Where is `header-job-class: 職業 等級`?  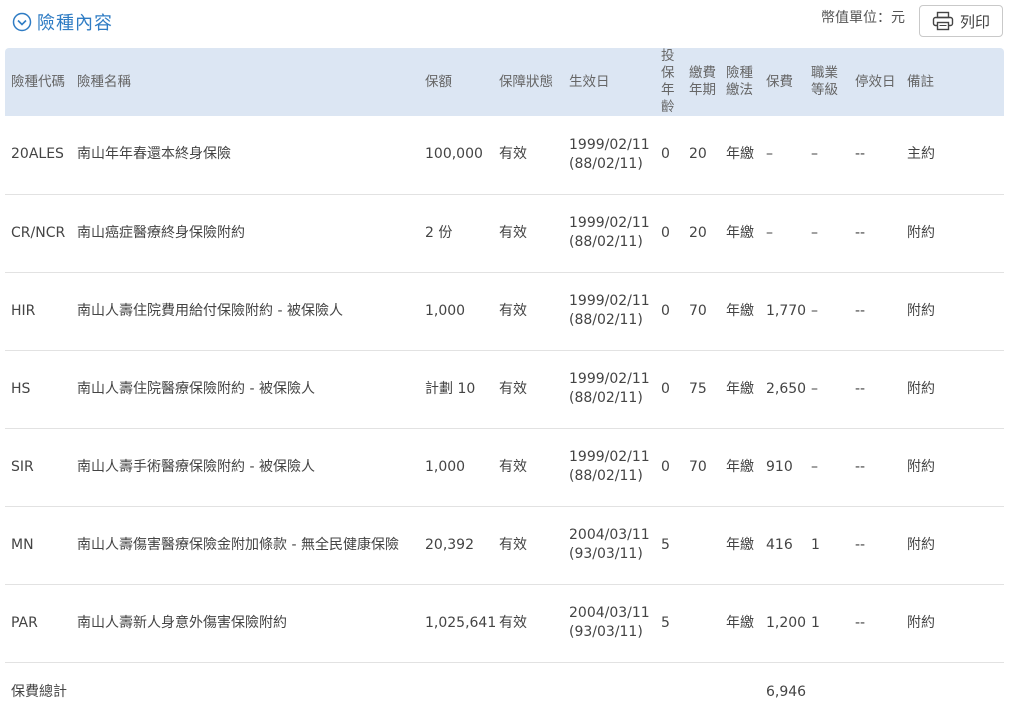 header-job-class: 職業 等級 is located at coordinates (824, 81).